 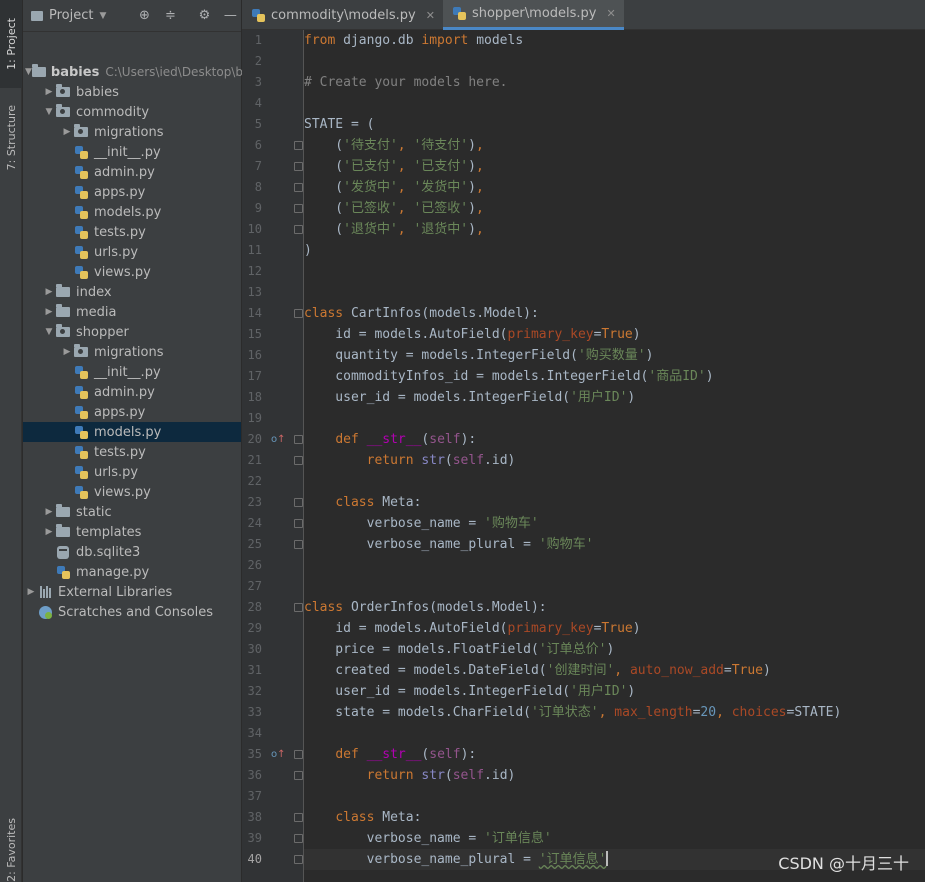 I want to click on hide-panel-icon: —, so click(x=230, y=16).